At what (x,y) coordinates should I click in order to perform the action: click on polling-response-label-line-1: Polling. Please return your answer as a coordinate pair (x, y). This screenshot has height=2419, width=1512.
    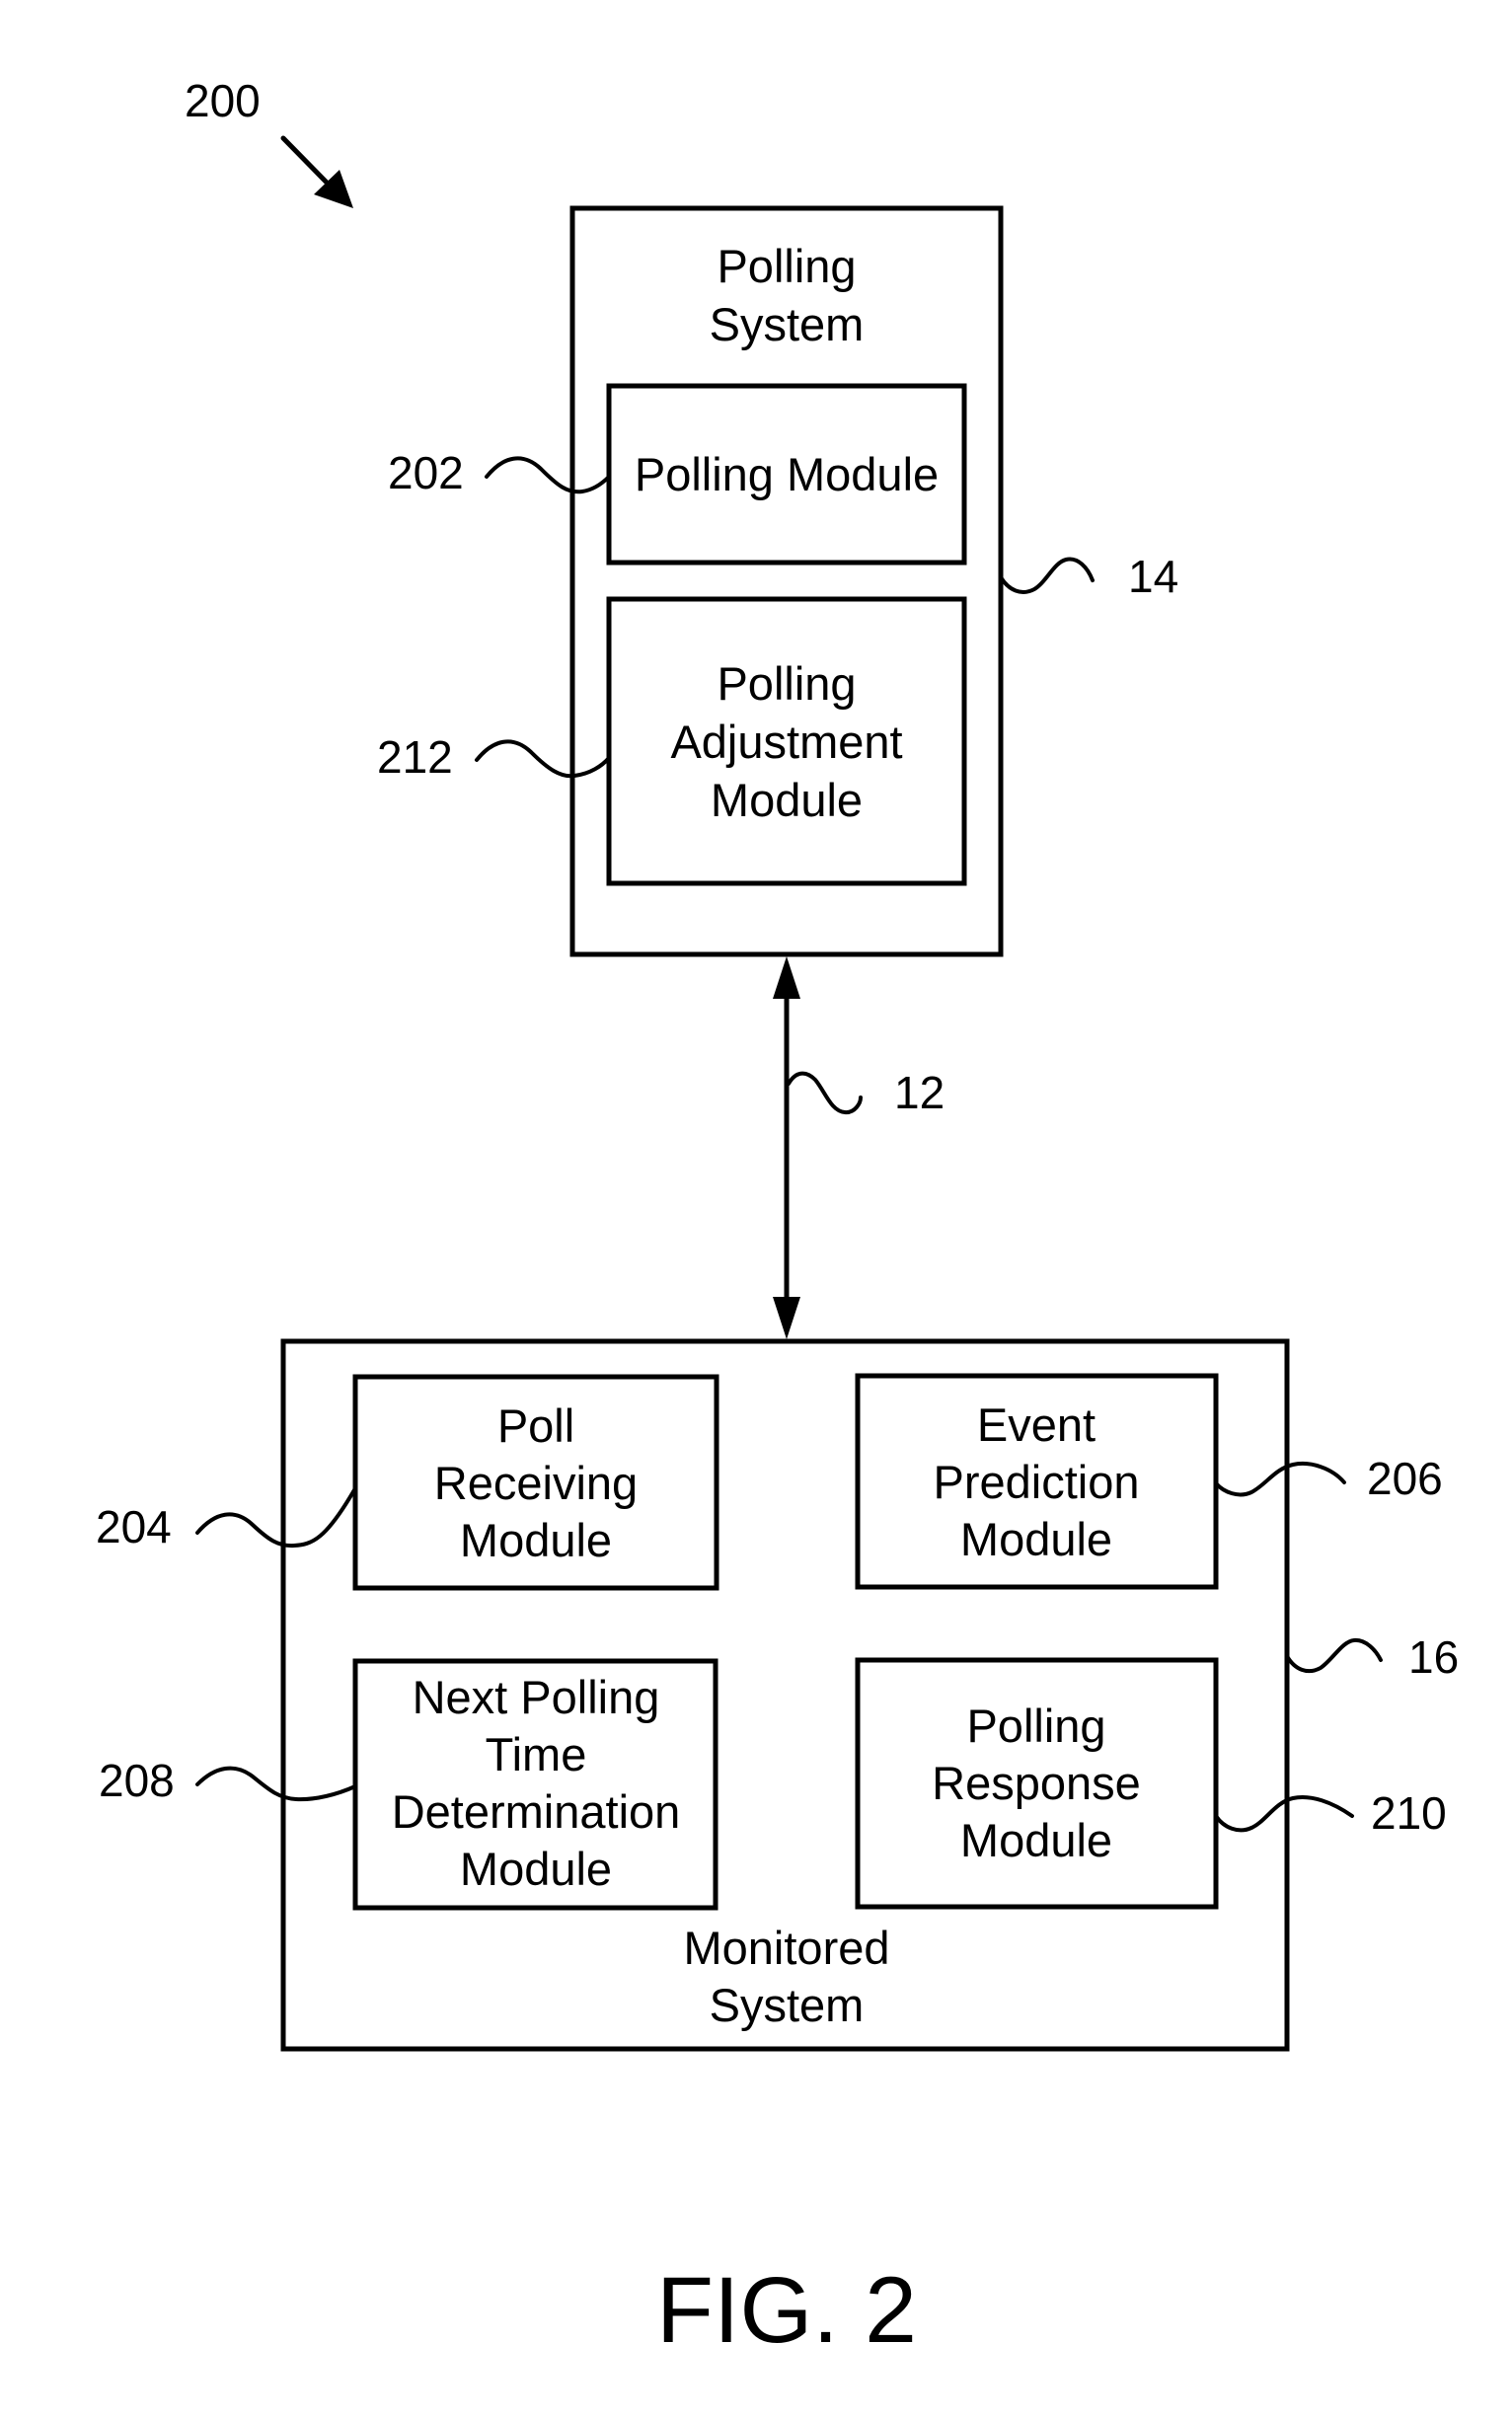
    Looking at the image, I should click on (1036, 1726).